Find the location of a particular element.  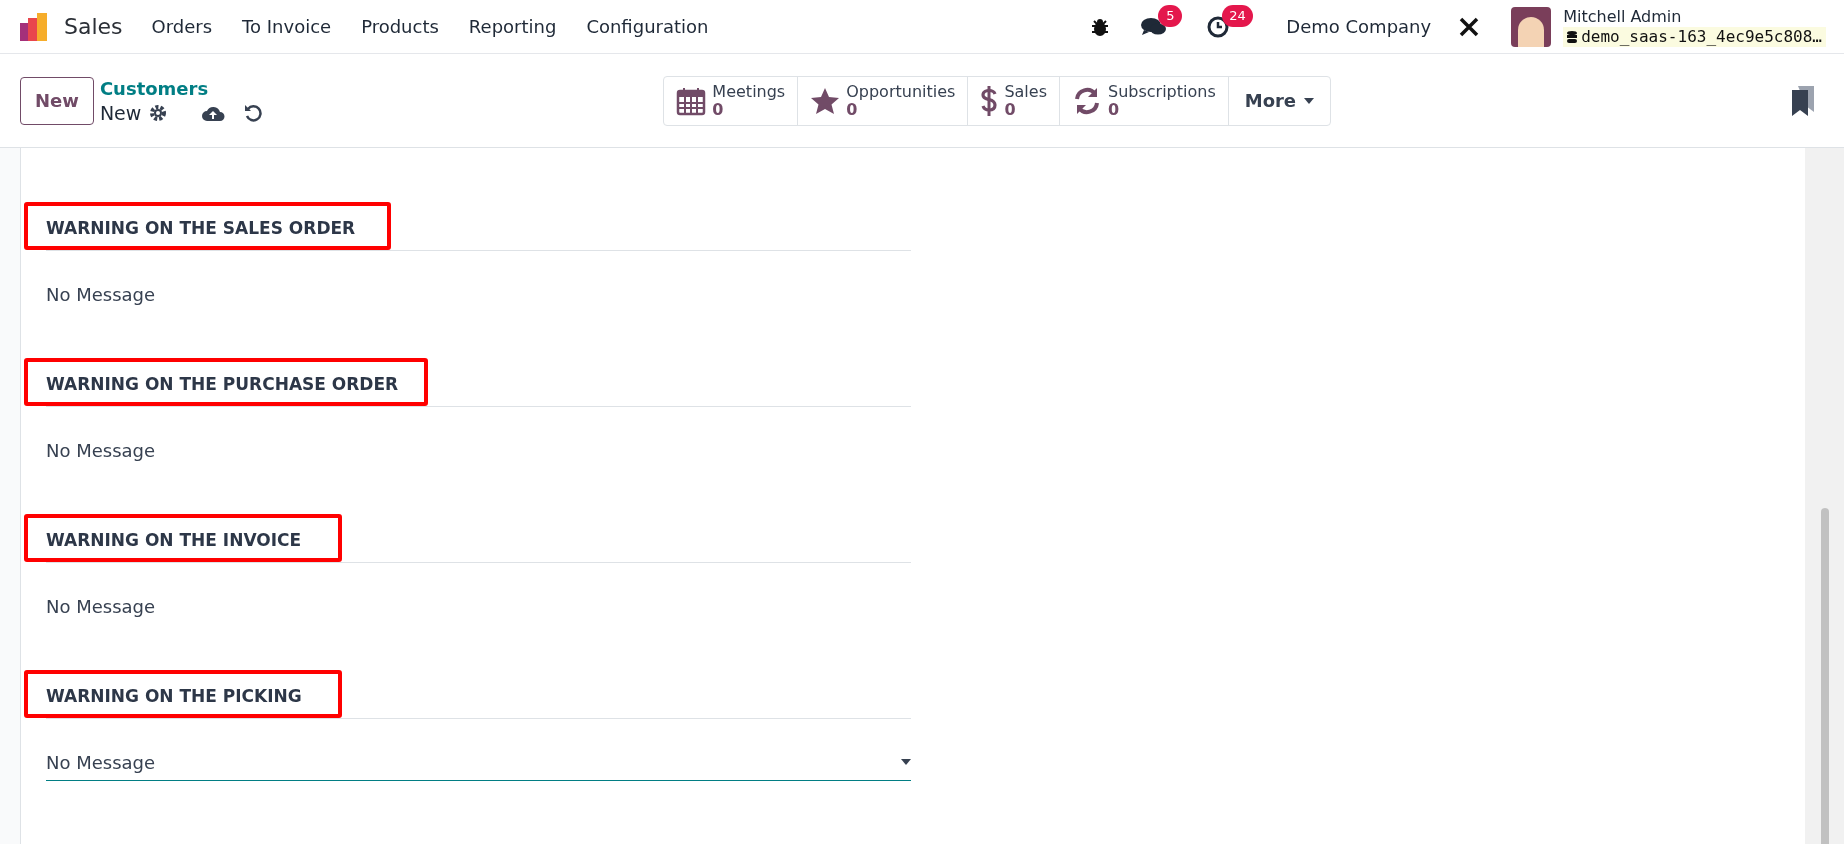

bug-icon is located at coordinates (1100, 26).